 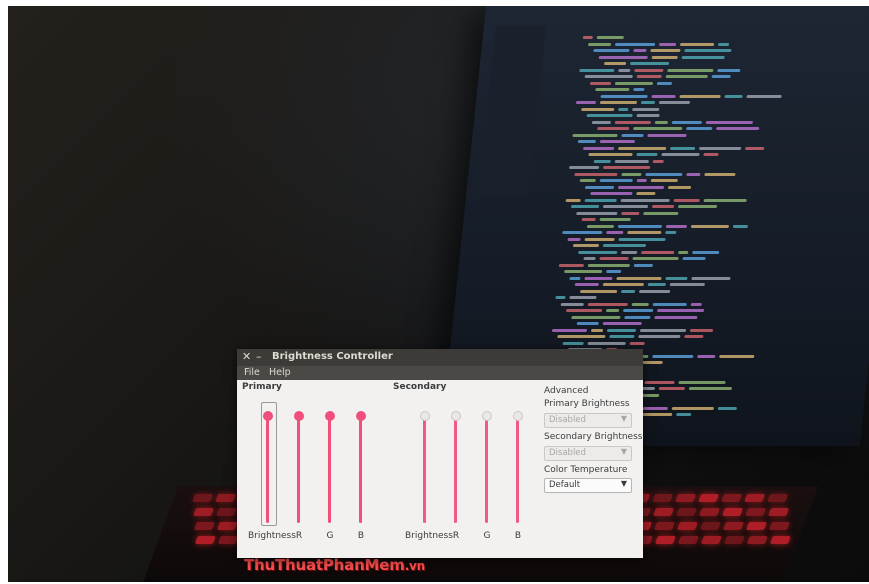 What do you see at coordinates (330, 467) in the screenshot?
I see `primary-green-slider` at bounding box center [330, 467].